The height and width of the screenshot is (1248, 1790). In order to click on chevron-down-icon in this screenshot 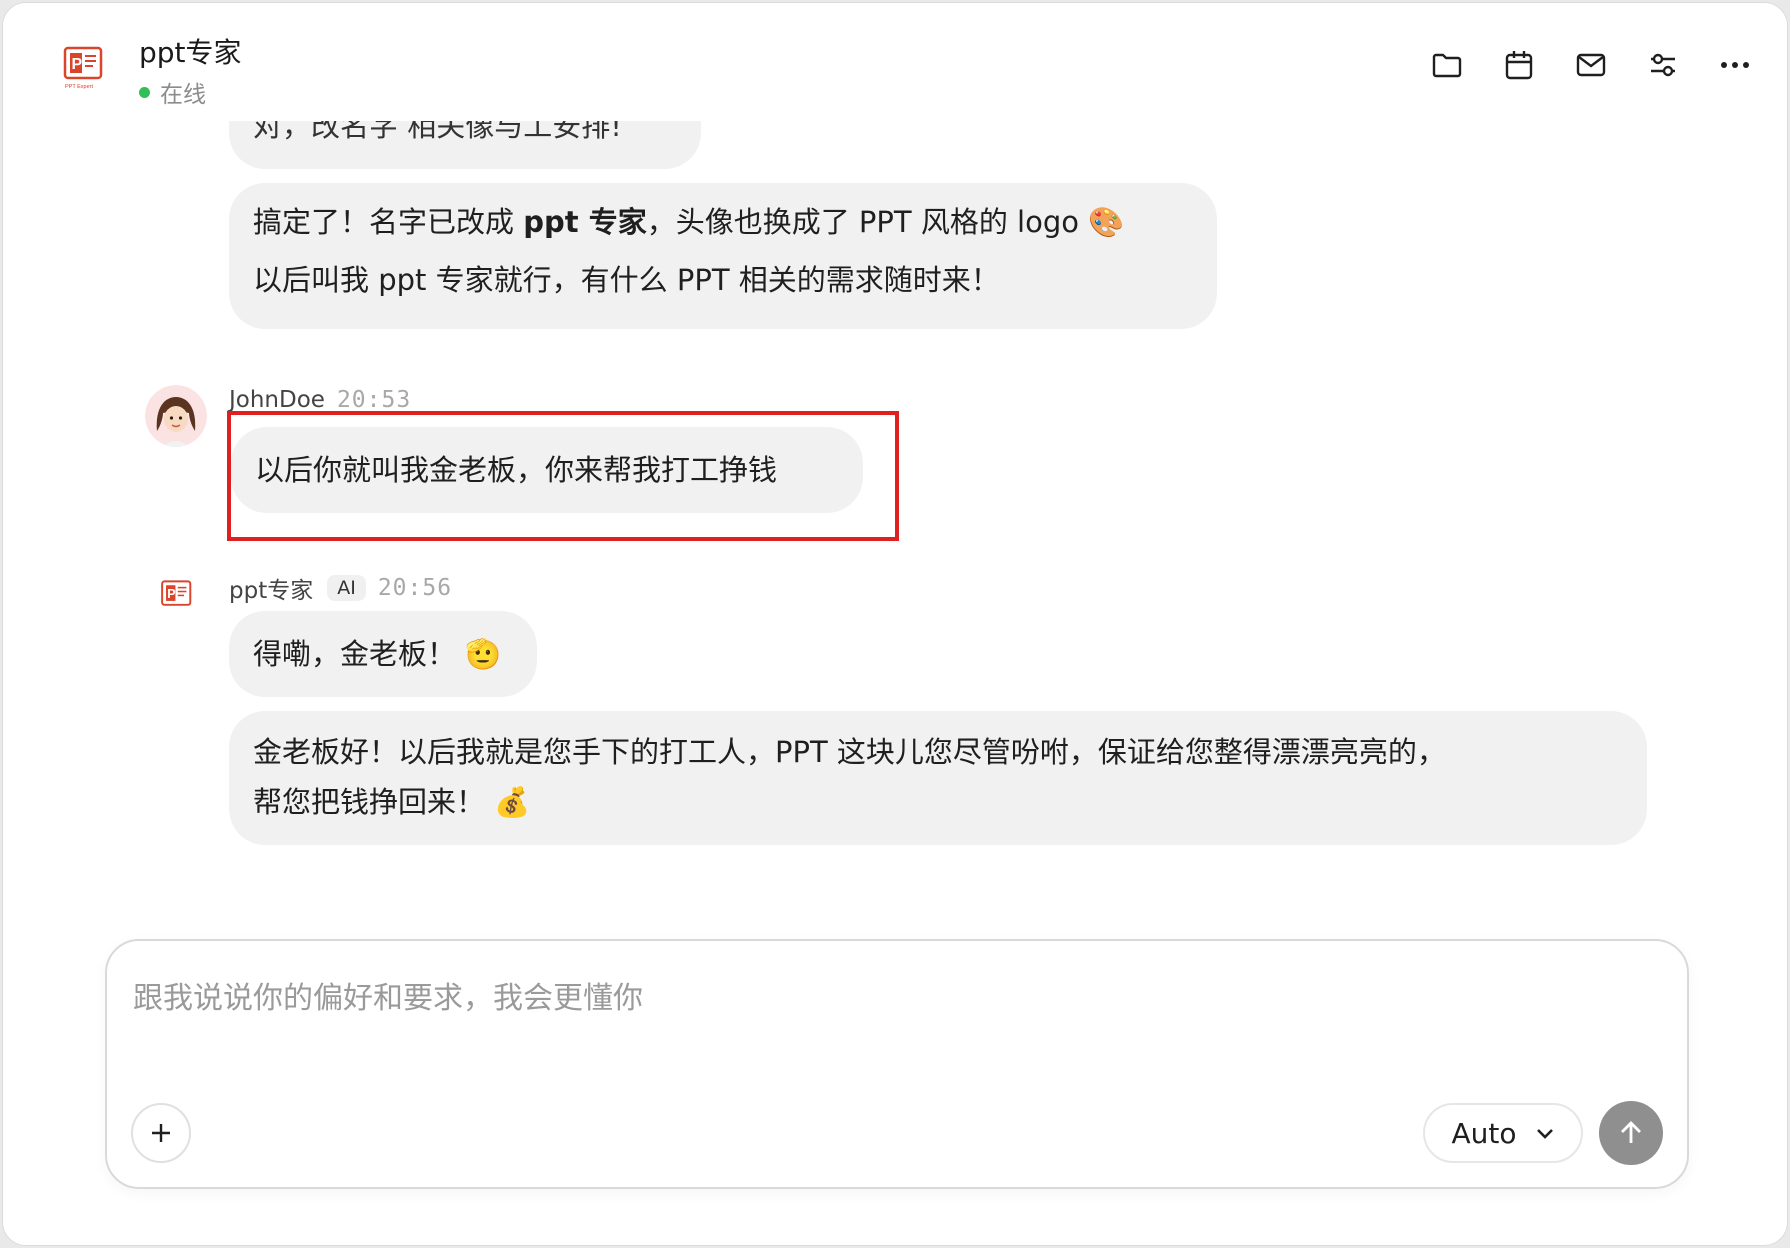, I will do `click(1544, 1134)`.